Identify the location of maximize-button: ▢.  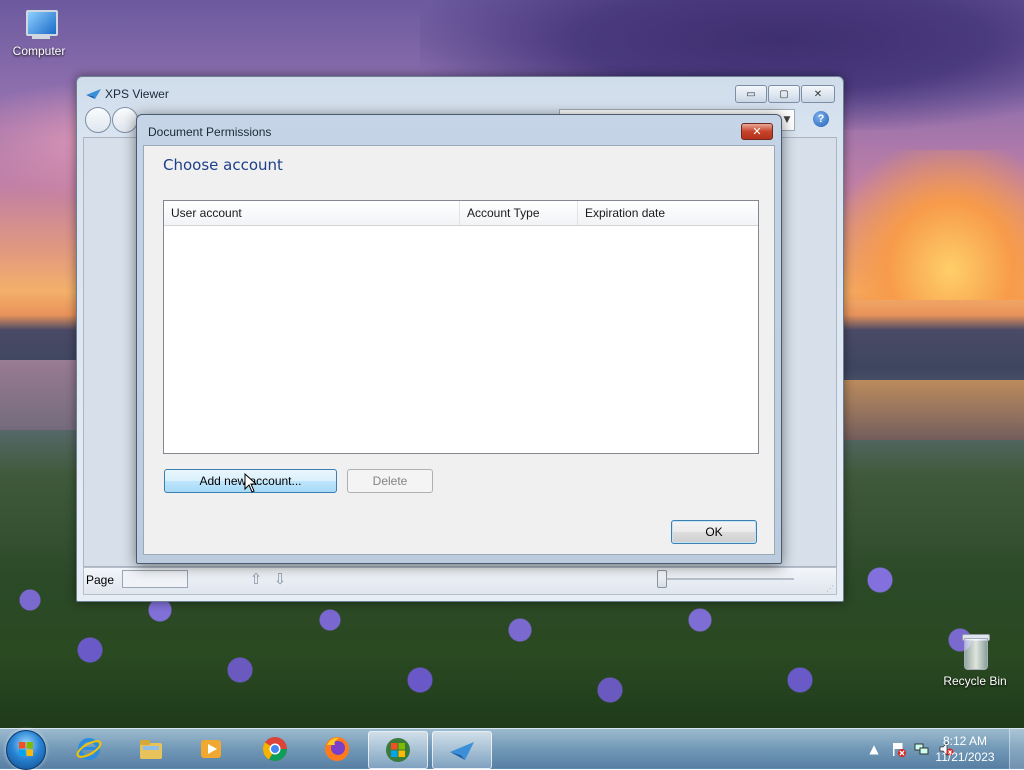
(784, 94).